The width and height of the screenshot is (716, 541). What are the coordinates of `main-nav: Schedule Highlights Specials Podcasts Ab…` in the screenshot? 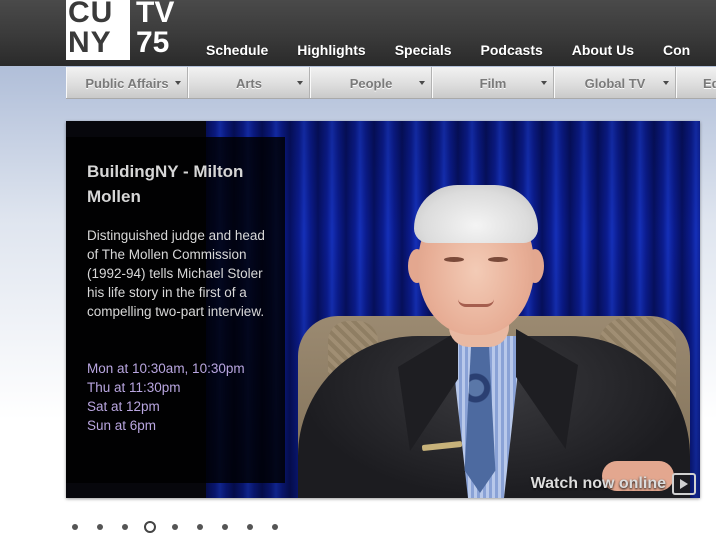 It's located at (461, 51).